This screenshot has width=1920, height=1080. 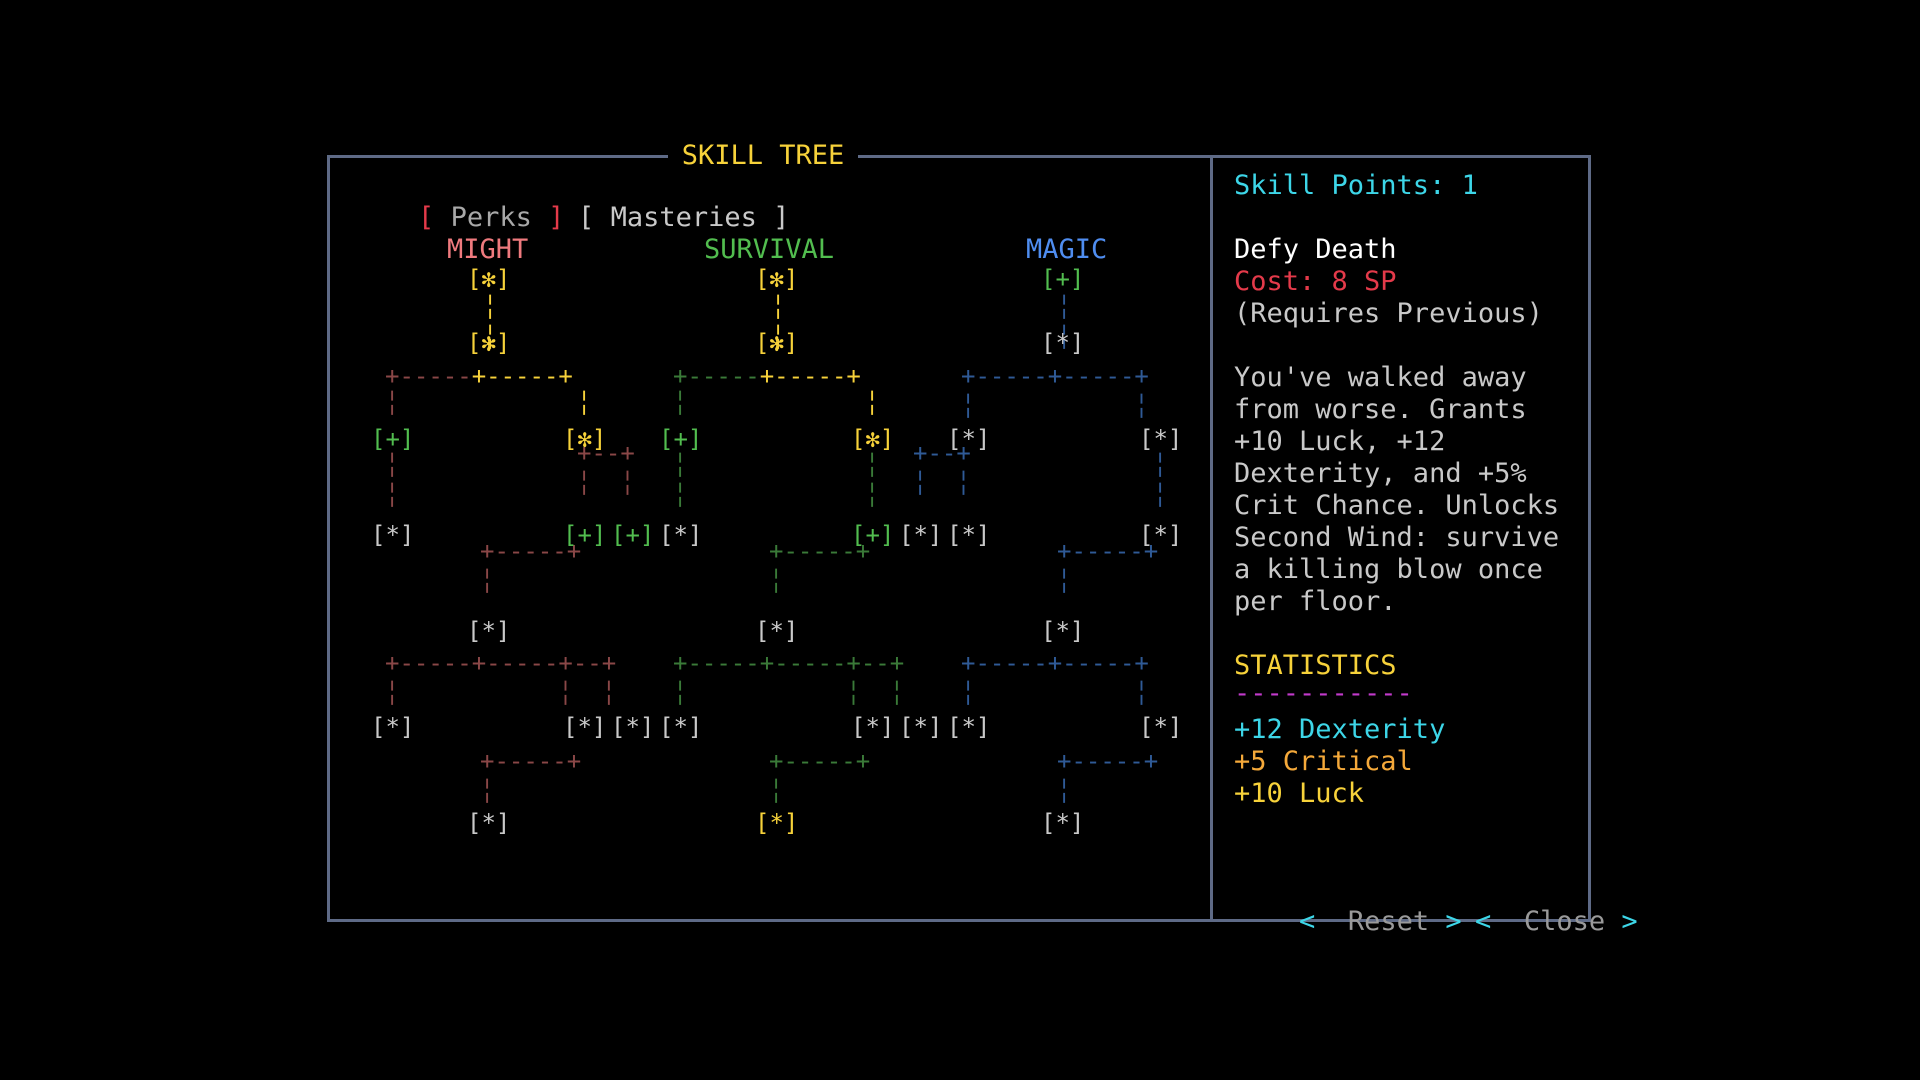 I want to click on skill-name: Defy Death, so click(x=1315, y=249).